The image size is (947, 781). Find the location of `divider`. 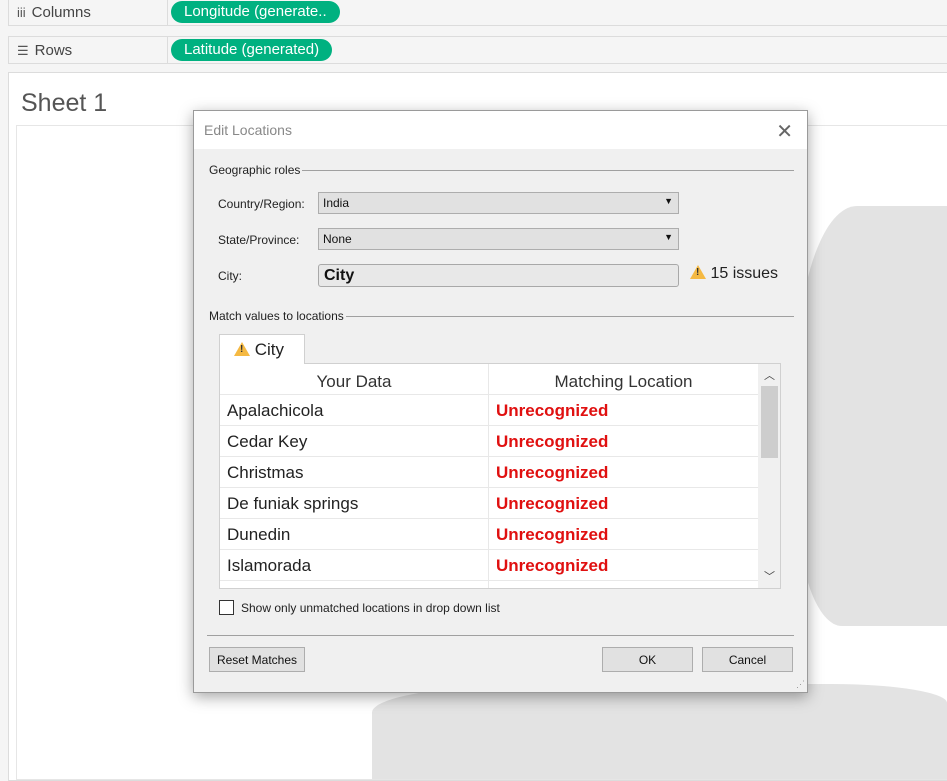

divider is located at coordinates (500, 635).